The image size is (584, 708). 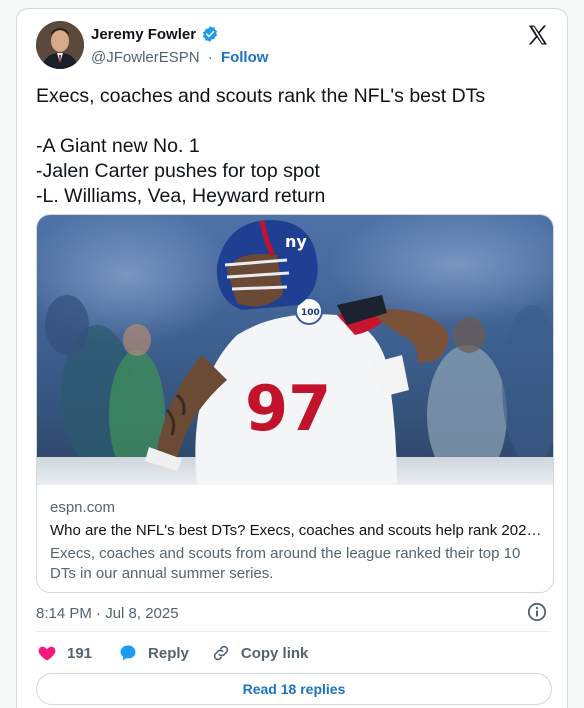 I want to click on avatar, so click(x=60, y=45).